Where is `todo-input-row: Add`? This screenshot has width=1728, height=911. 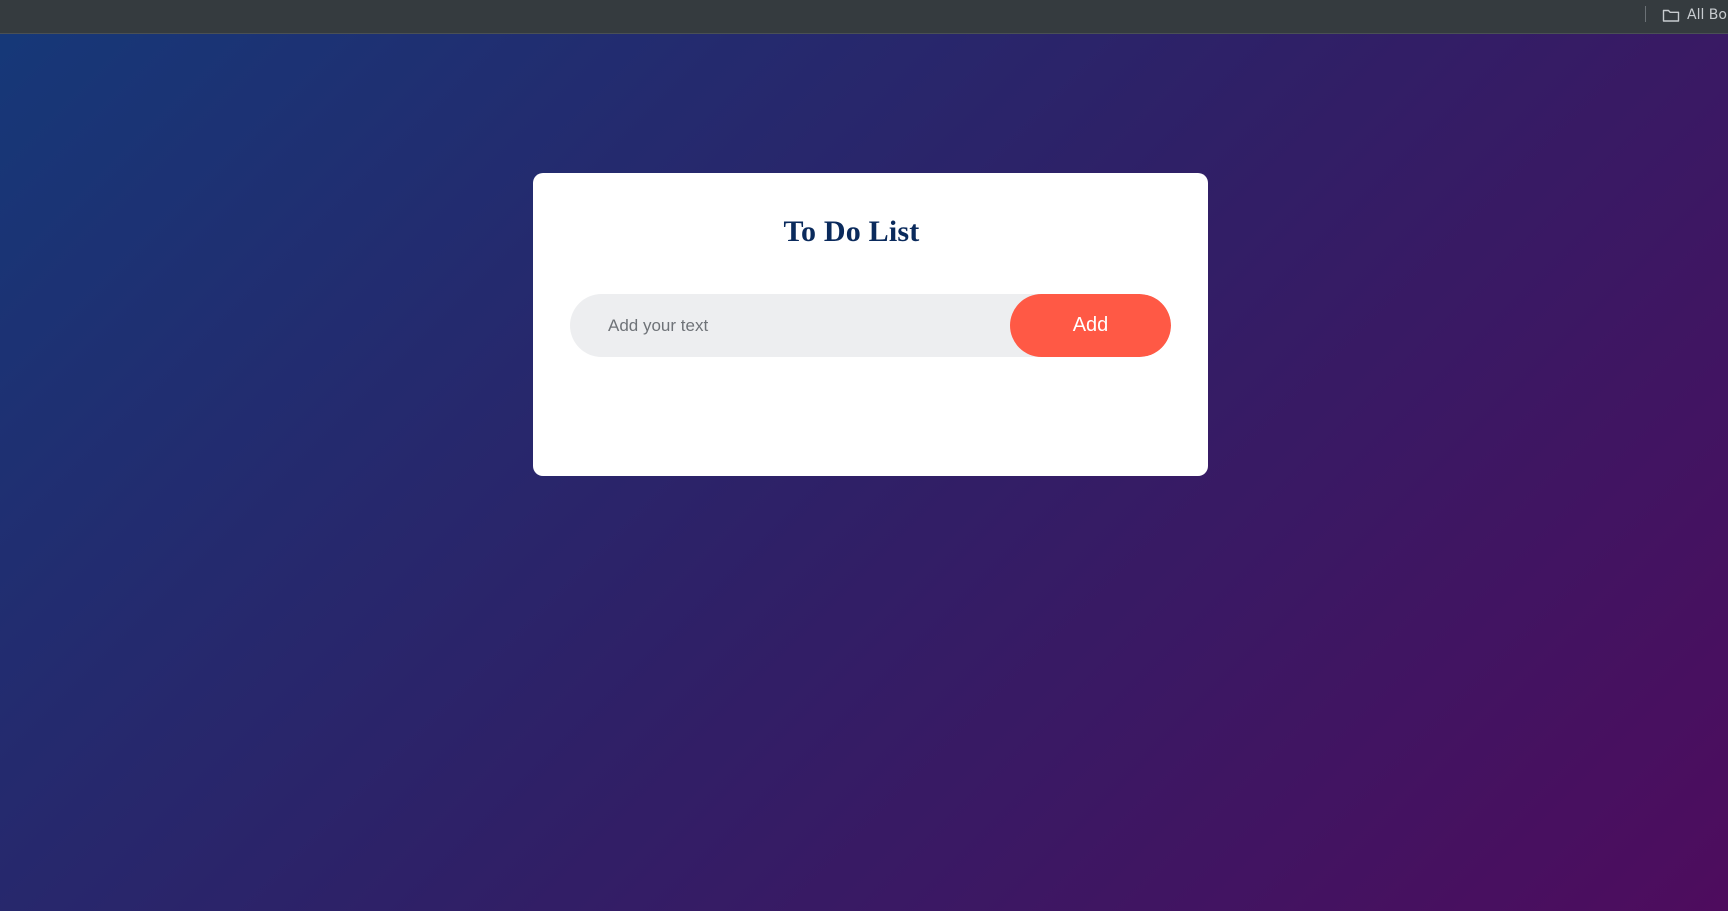
todo-input-row: Add is located at coordinates (870, 325).